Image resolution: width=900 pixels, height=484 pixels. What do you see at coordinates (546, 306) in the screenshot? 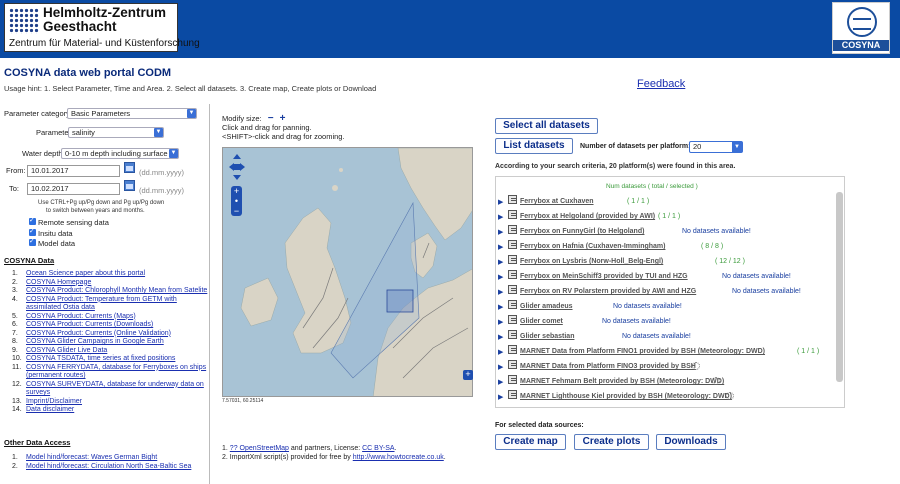
I see `dataset-name-link: Glider amadeus` at bounding box center [546, 306].